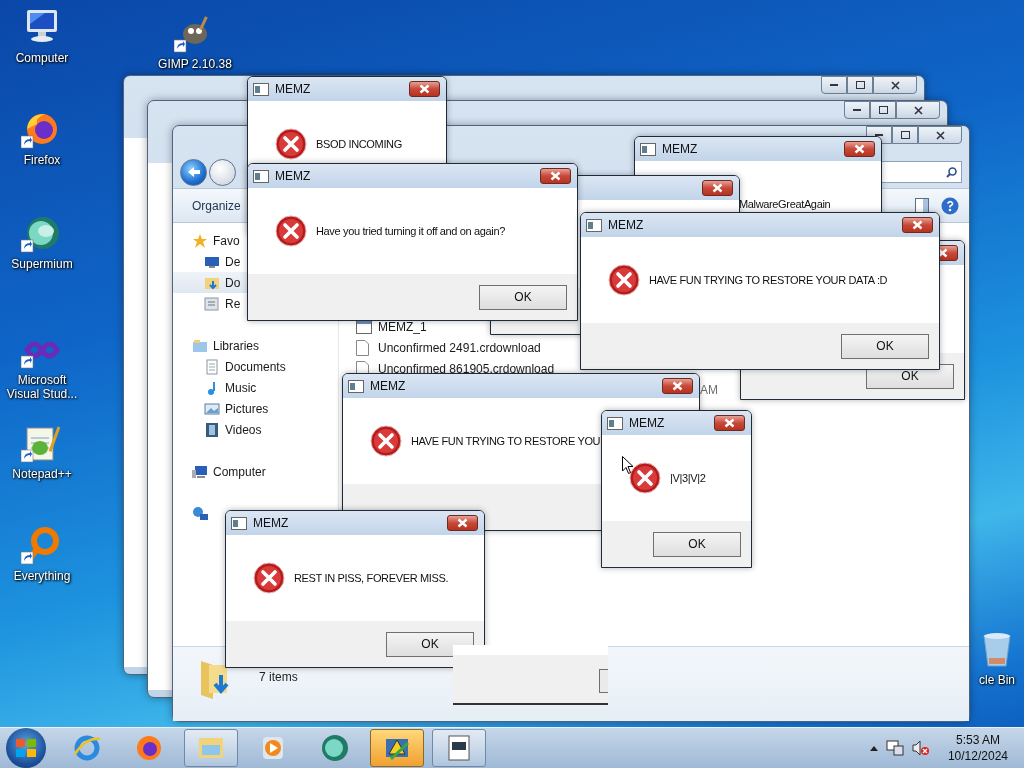 The image size is (1024, 768). I want to click on desktop-icon-label: Supermium, so click(42, 264).